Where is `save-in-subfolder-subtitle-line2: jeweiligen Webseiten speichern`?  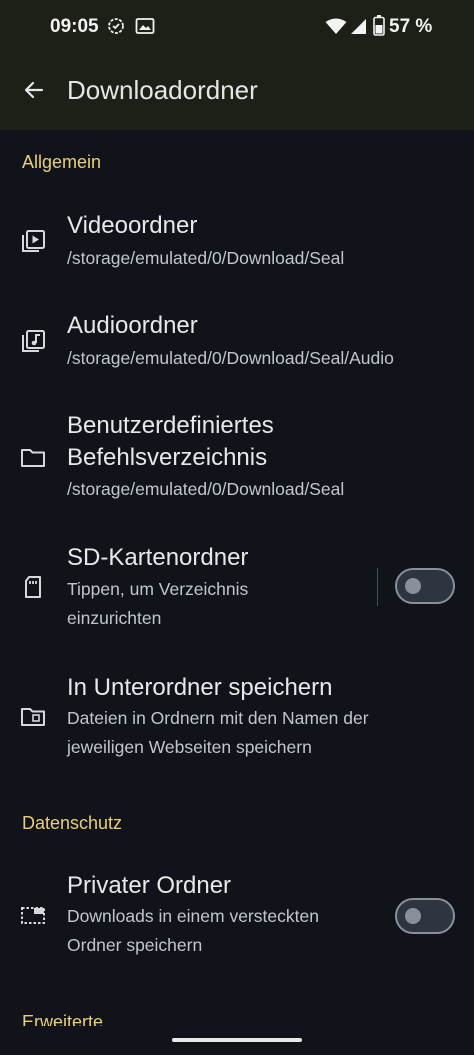
save-in-subfolder-subtitle-line2: jeweiligen Webseiten speichern is located at coordinates (189, 747).